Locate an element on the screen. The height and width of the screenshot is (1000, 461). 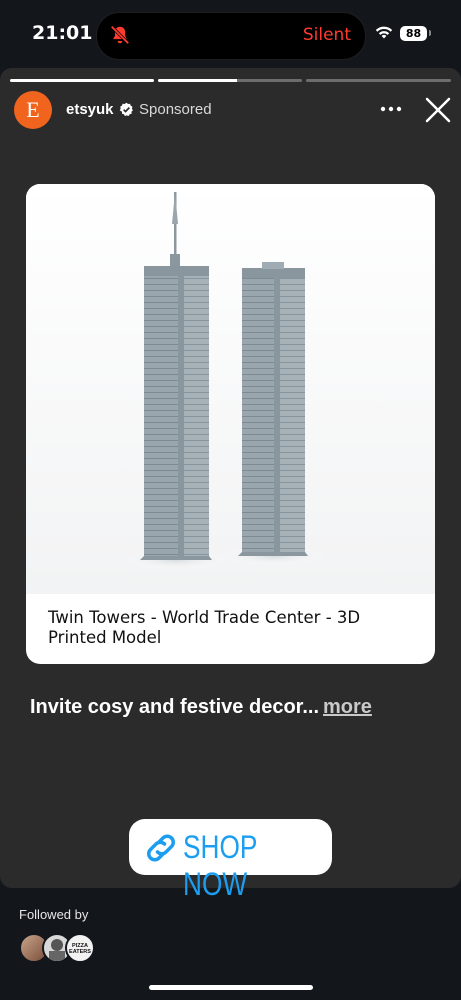
link-icon is located at coordinates (161, 848).